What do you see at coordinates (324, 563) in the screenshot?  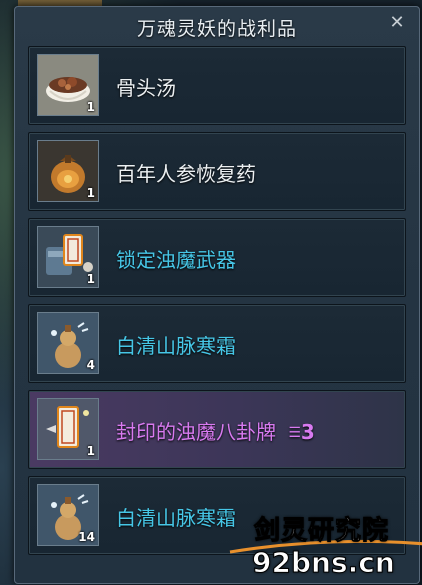 I see `watermark-url: 92bns.cn` at bounding box center [324, 563].